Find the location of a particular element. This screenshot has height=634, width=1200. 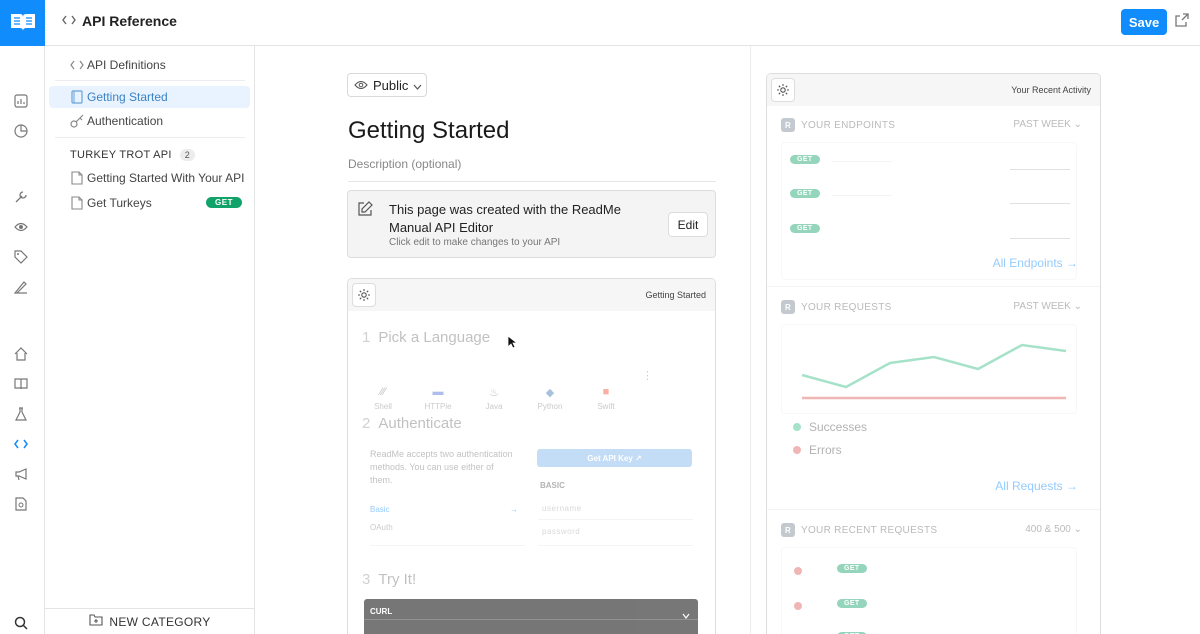

status-filter: 400 & 500 ⌄ is located at coordinates (1053, 529).